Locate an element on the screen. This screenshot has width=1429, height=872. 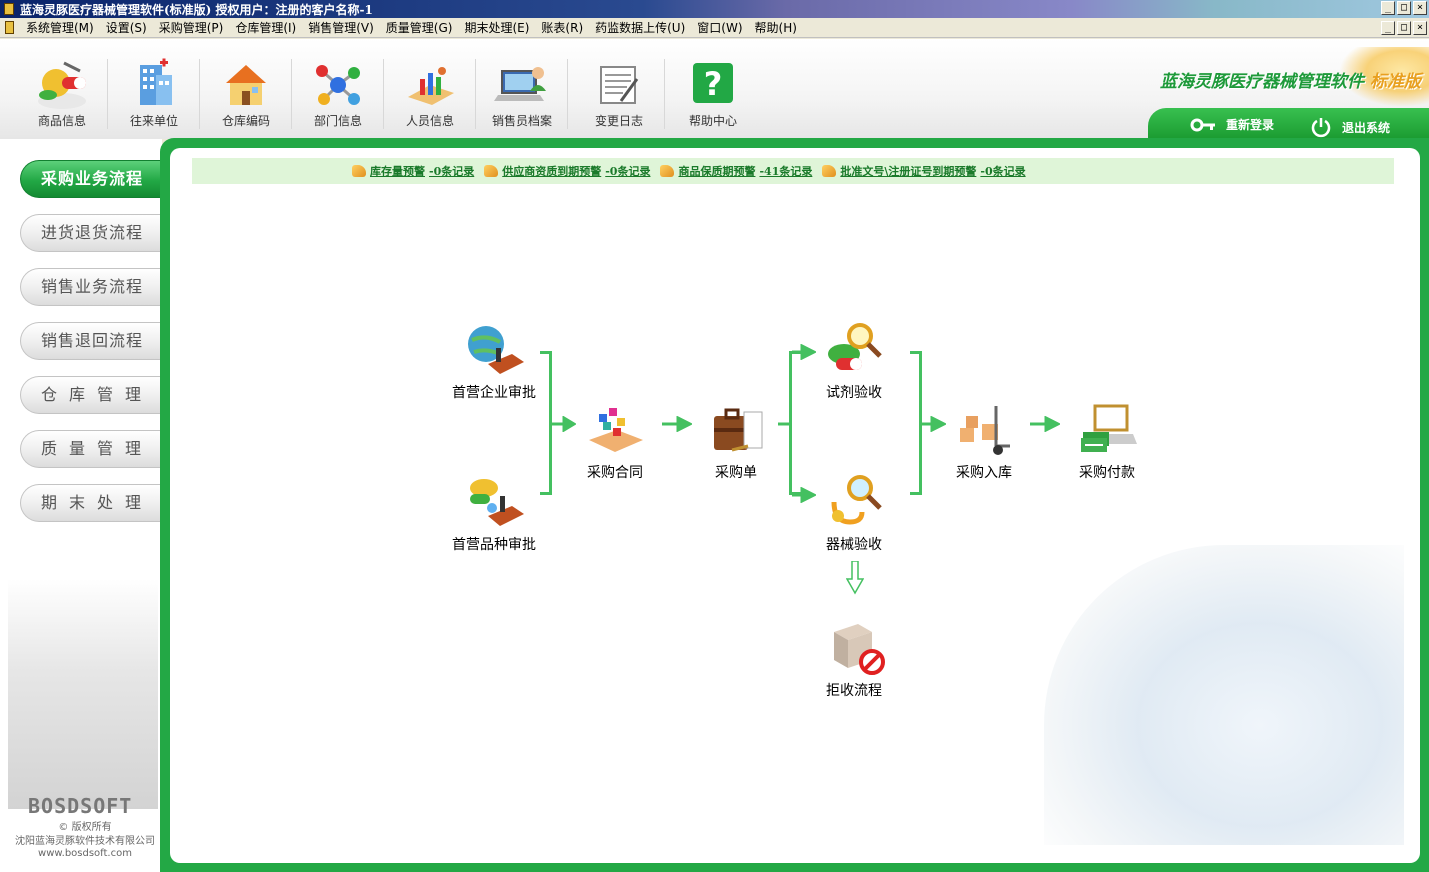
nav-sales-return-flow: 销售退回流程 is located at coordinates (91, 341).